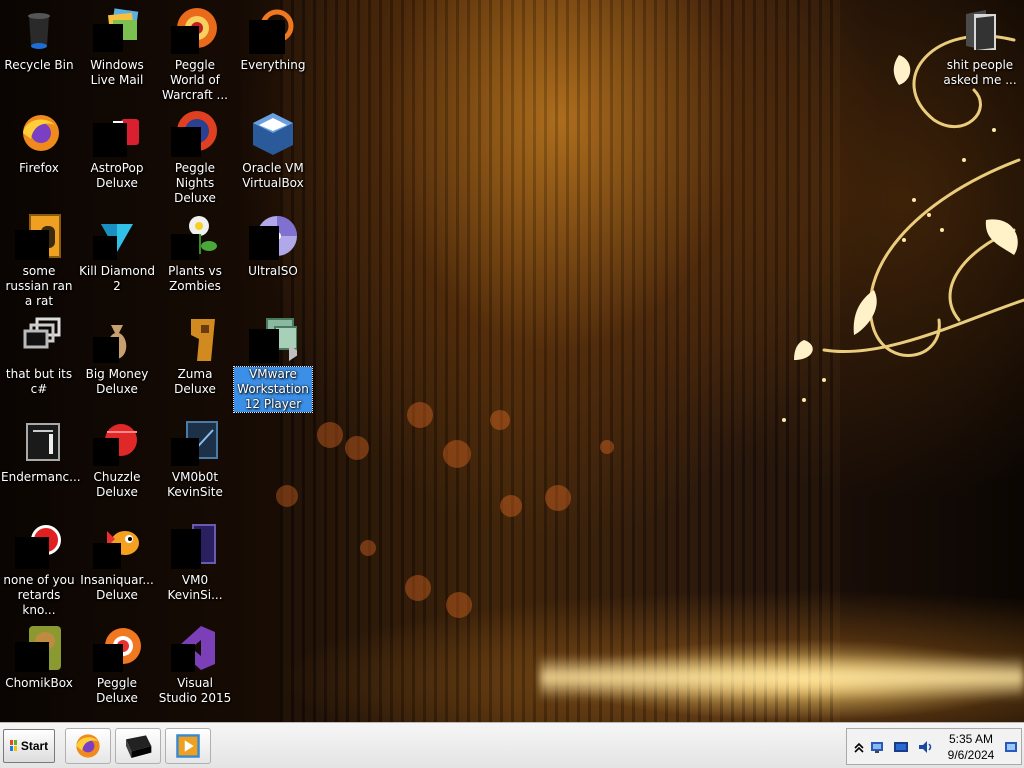 Image resolution: width=1024 pixels, height=768 pixels. I want to click on desktop-icon-insaniquarium-deluxe: Insaniquar... Deluxe, so click(117, 571).